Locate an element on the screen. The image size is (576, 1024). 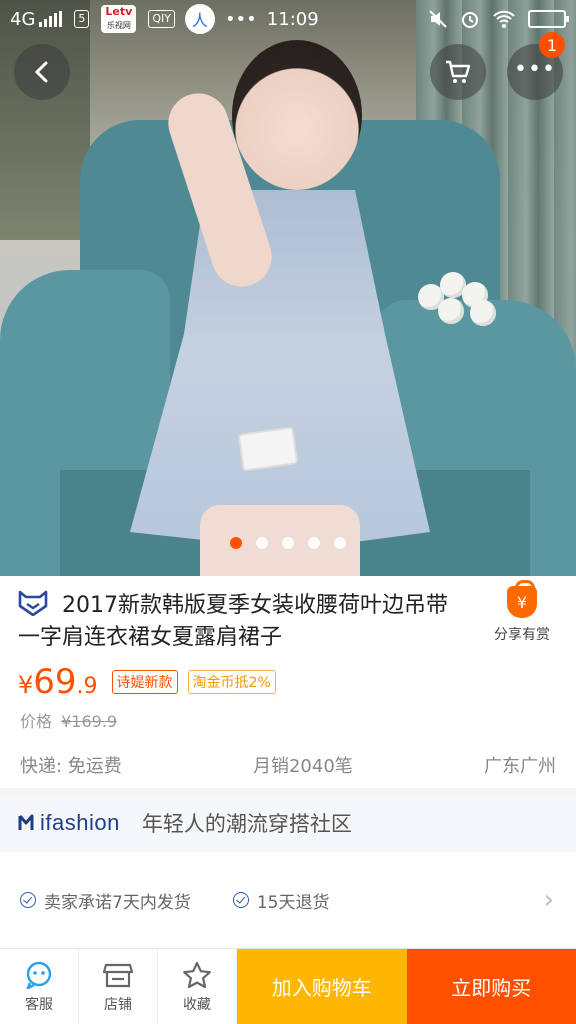
original-price: 价格 ¥169.9 is located at coordinates (68, 720).